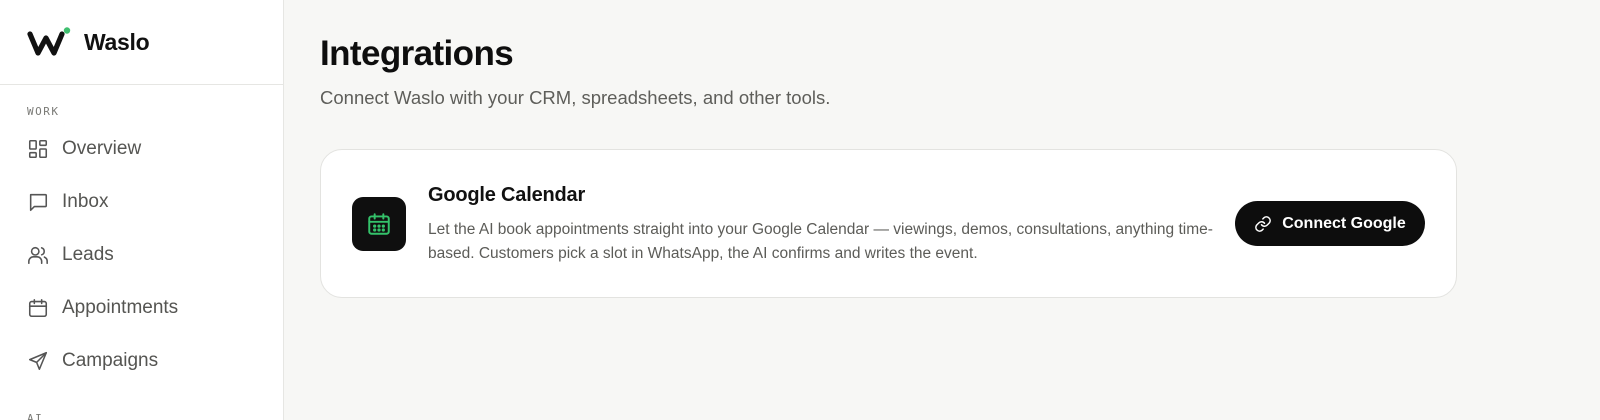  What do you see at coordinates (85, 201) in the screenshot?
I see `sidebar-item-label: Inbox` at bounding box center [85, 201].